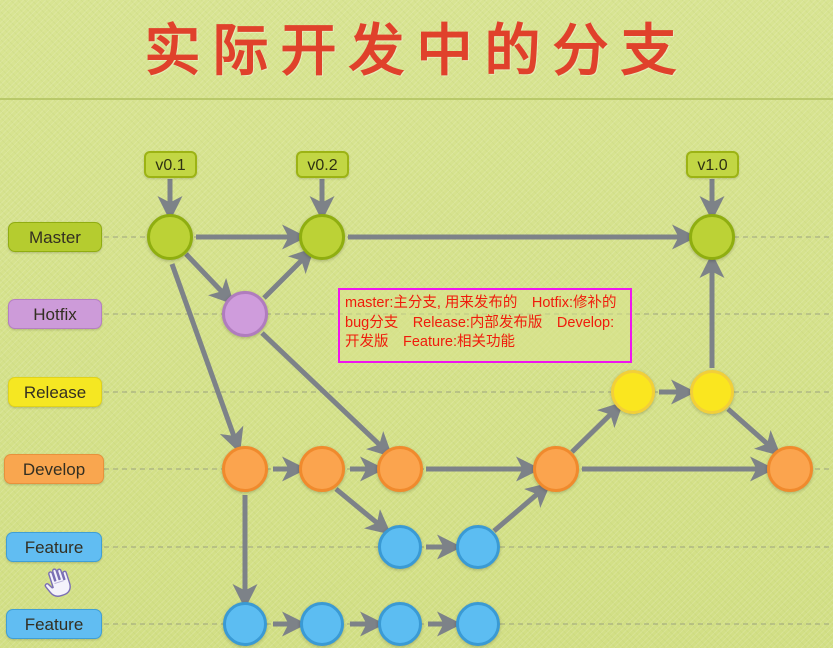 Image resolution: width=833 pixels, height=648 pixels. What do you see at coordinates (322, 164) in the screenshot?
I see `version-tag-v0-2: v0.2` at bounding box center [322, 164].